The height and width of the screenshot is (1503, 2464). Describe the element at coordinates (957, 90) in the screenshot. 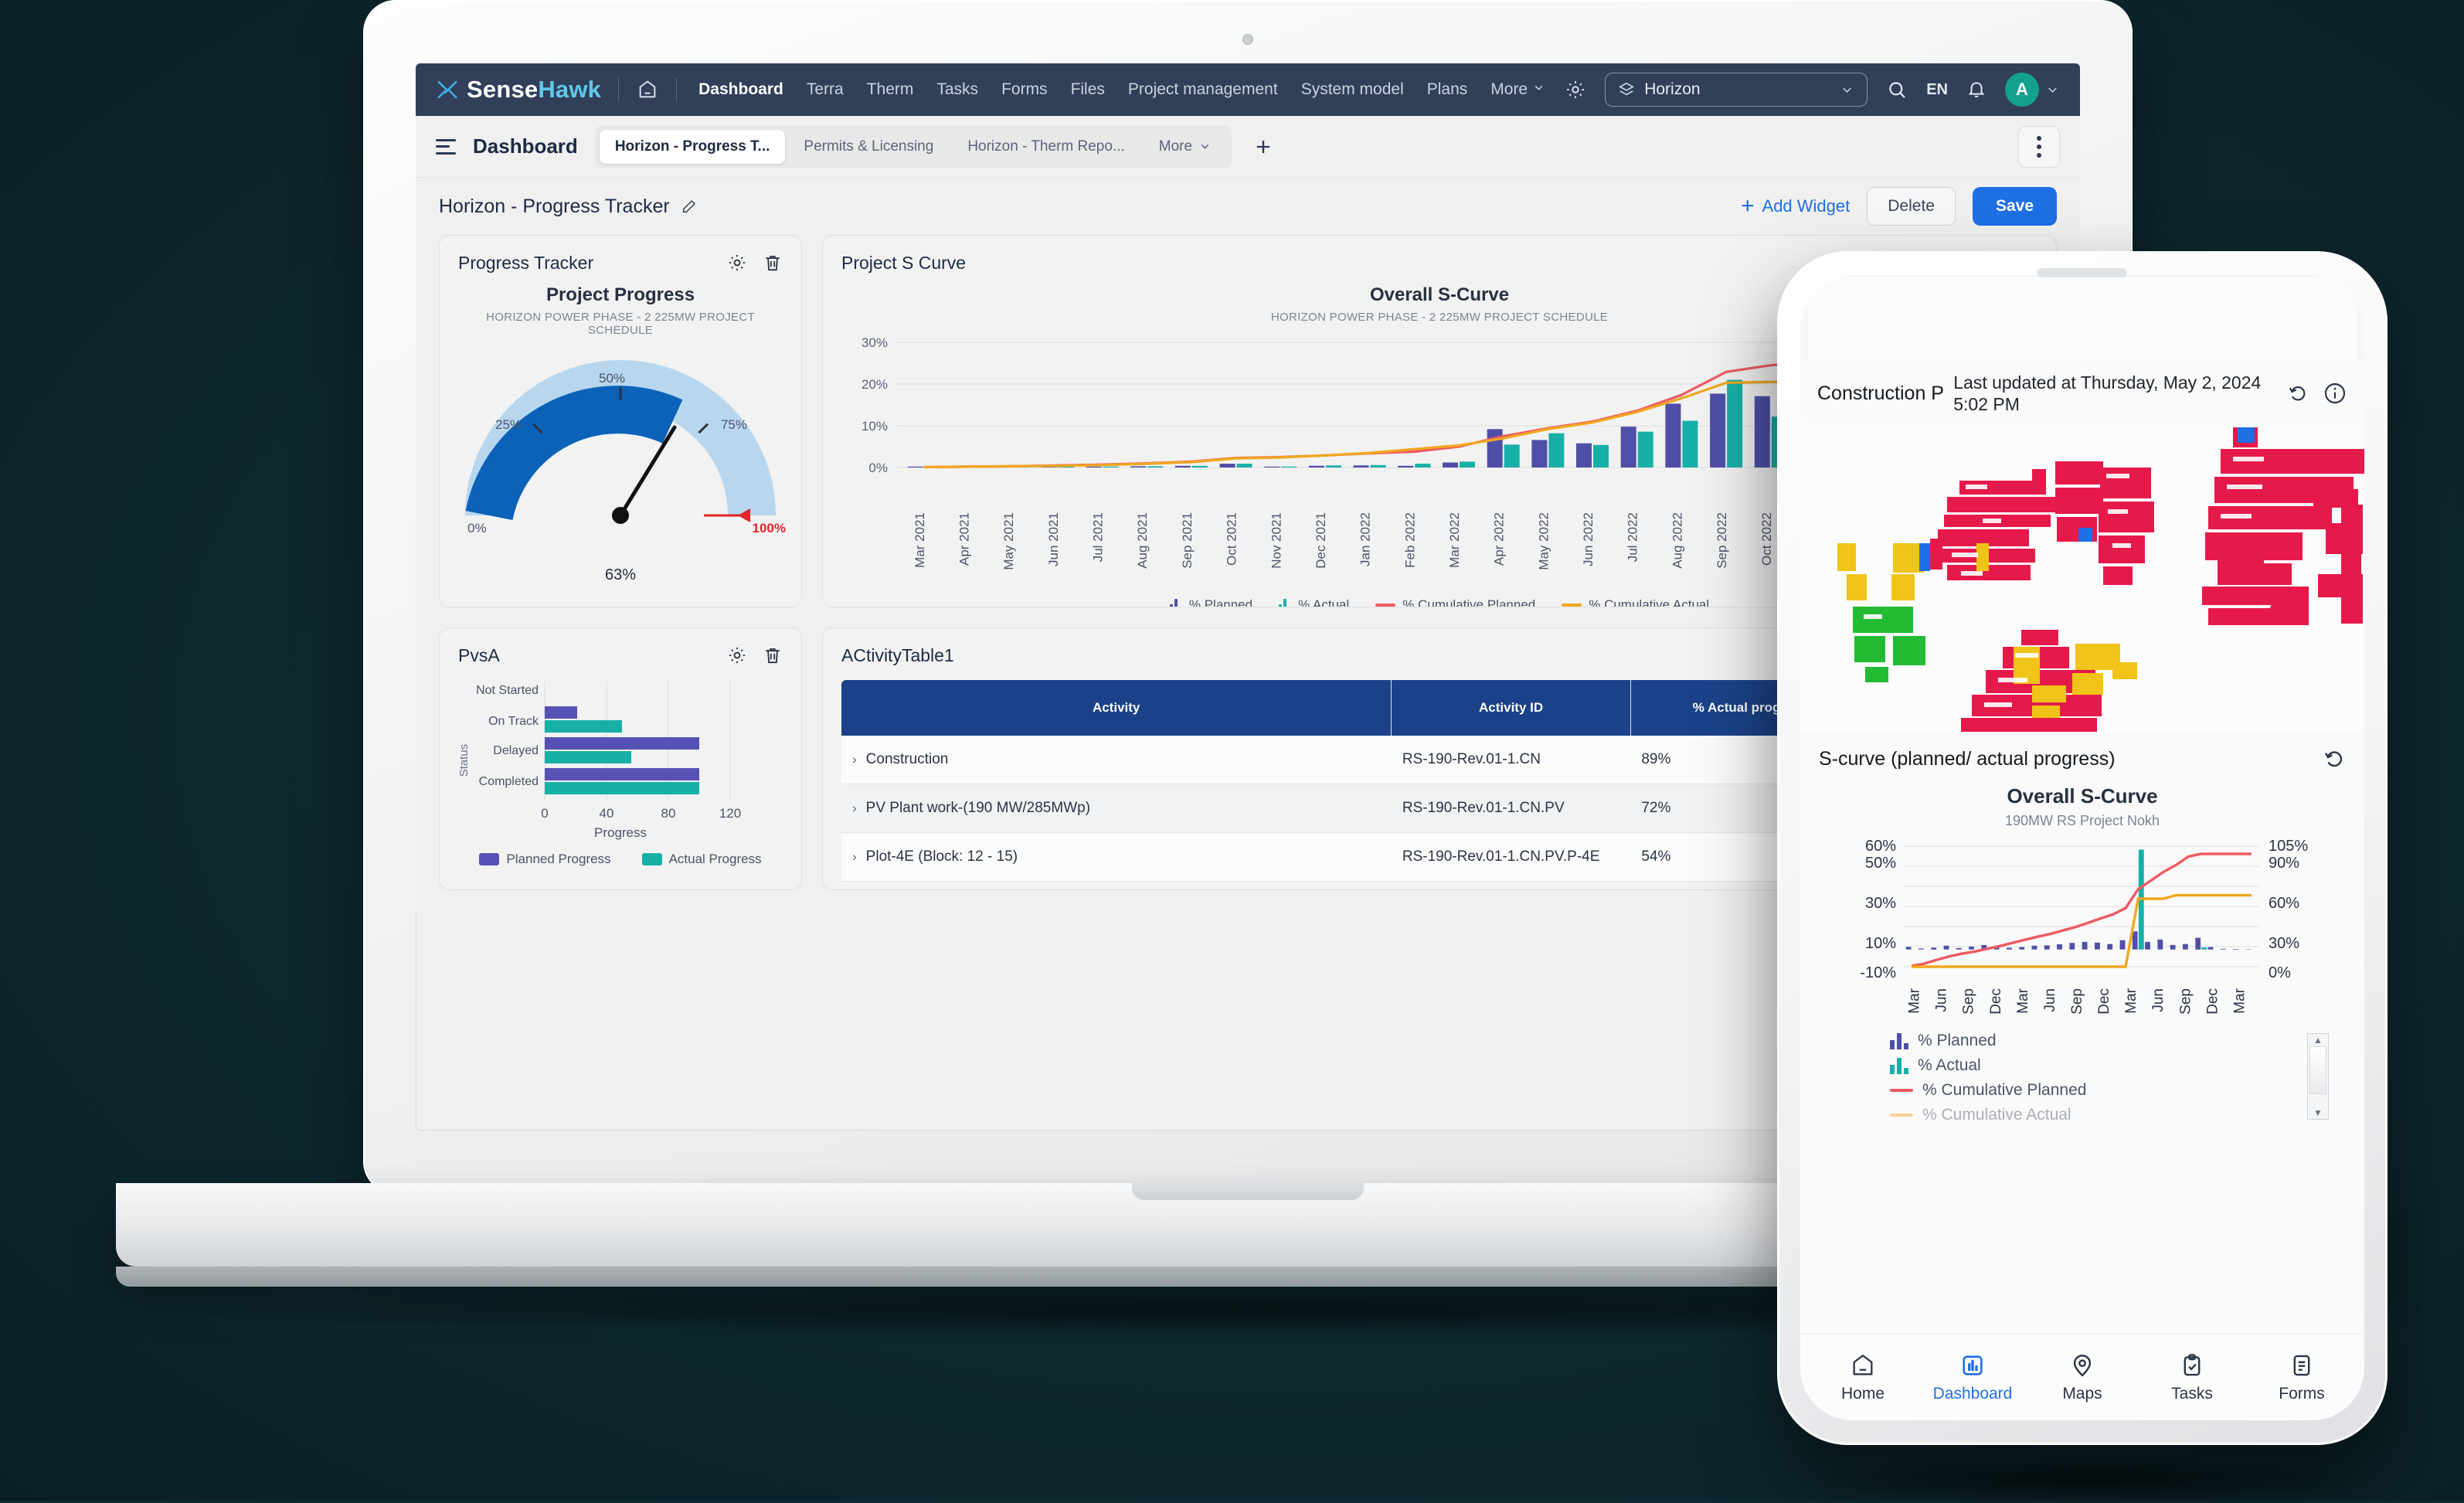

I see `nav-link-tasks: Tasks` at that location.